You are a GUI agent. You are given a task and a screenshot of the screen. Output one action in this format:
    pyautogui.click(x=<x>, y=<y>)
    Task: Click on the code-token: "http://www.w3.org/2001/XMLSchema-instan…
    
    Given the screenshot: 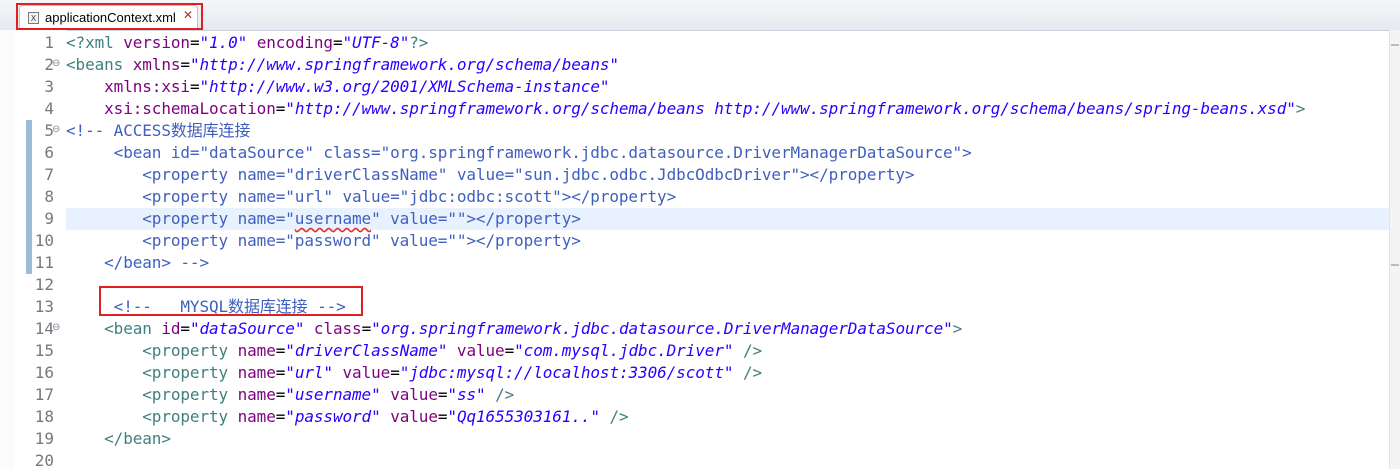 What is the action you would take?
    pyautogui.click(x=404, y=86)
    